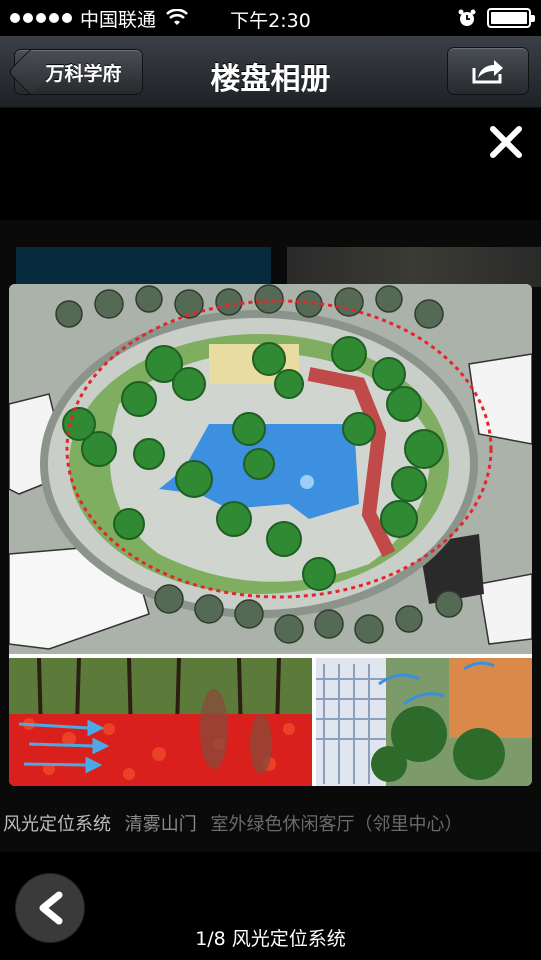 This screenshot has height=960, width=541. What do you see at coordinates (270, 72) in the screenshot?
I see `navigation-bar: 万科学府 楼盘相册` at bounding box center [270, 72].